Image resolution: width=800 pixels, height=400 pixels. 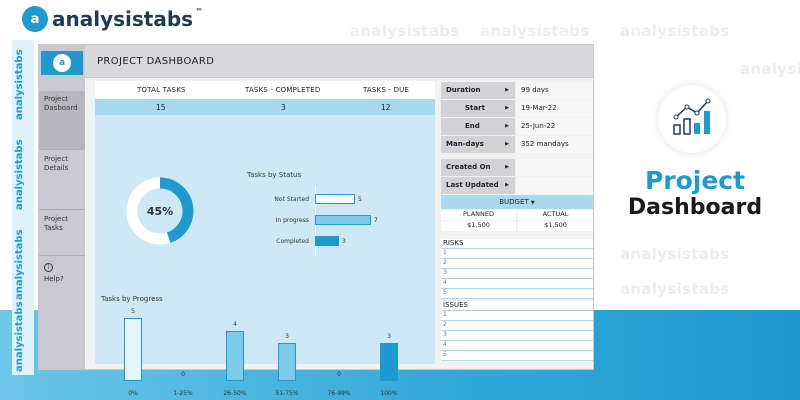 I want to click on progress-category-label: 1-25%, so click(x=183, y=393).